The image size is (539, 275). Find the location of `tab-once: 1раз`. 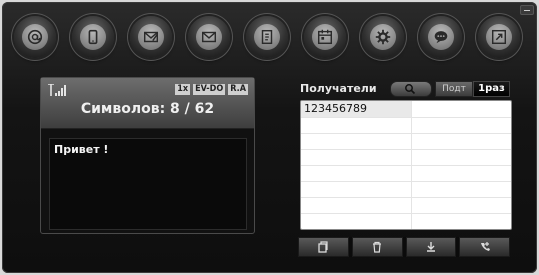

tab-once: 1раз is located at coordinates (491, 89).